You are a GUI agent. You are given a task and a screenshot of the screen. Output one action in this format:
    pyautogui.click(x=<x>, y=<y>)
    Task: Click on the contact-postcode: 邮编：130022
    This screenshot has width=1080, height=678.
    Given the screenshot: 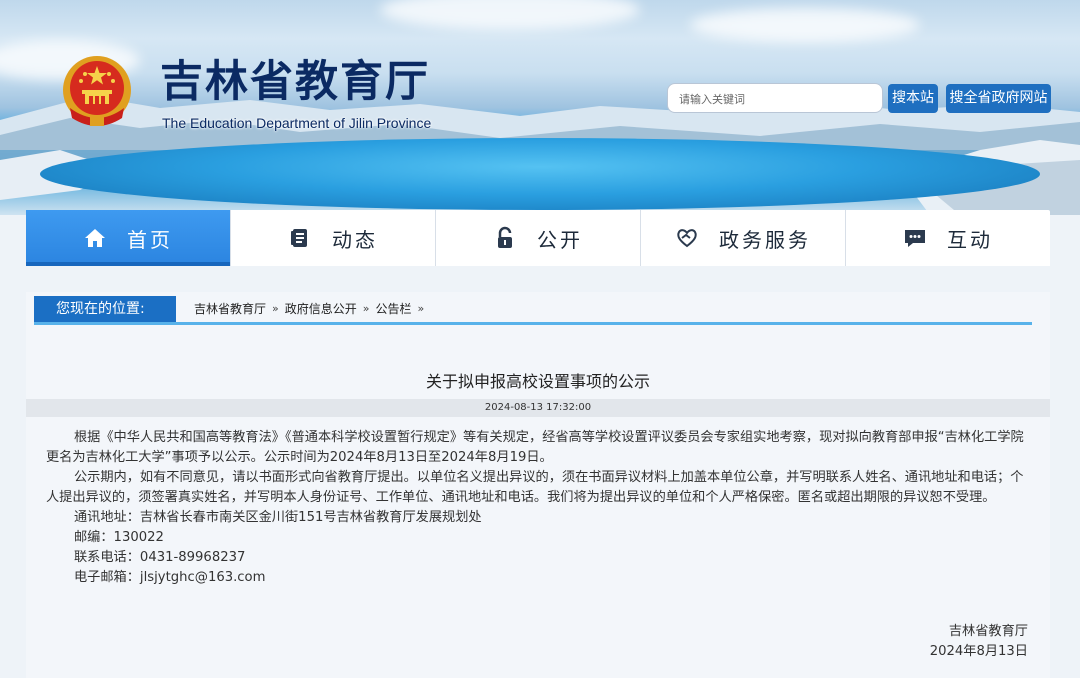 What is the action you would take?
    pyautogui.click(x=119, y=537)
    